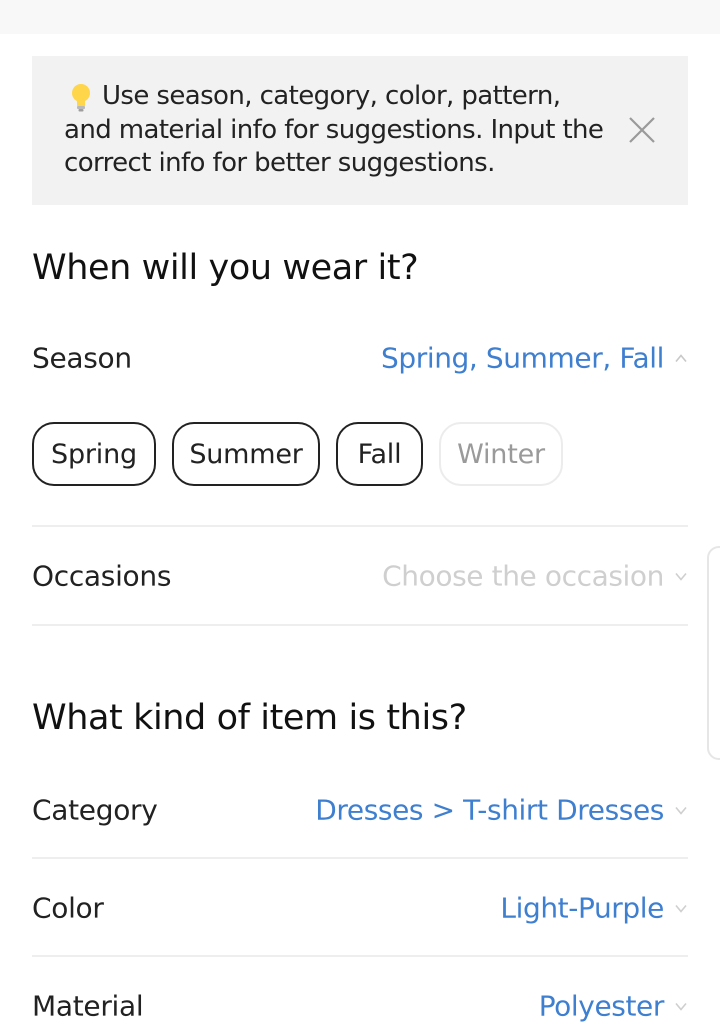 The image size is (720, 1036). I want to click on occasions-label: Occasions, so click(102, 576).